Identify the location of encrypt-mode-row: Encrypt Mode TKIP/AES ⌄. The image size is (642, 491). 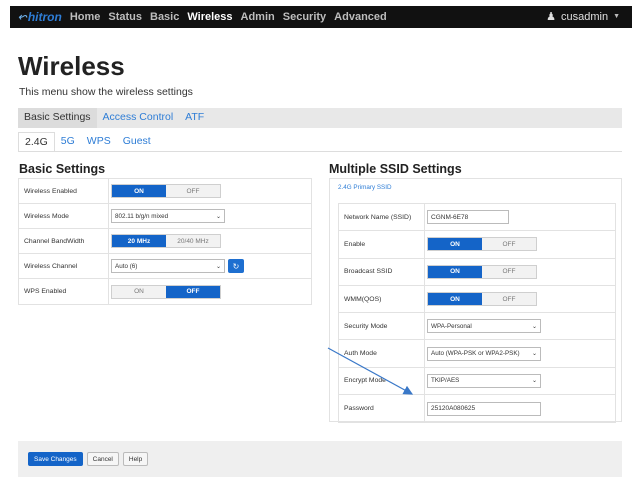
(477, 381).